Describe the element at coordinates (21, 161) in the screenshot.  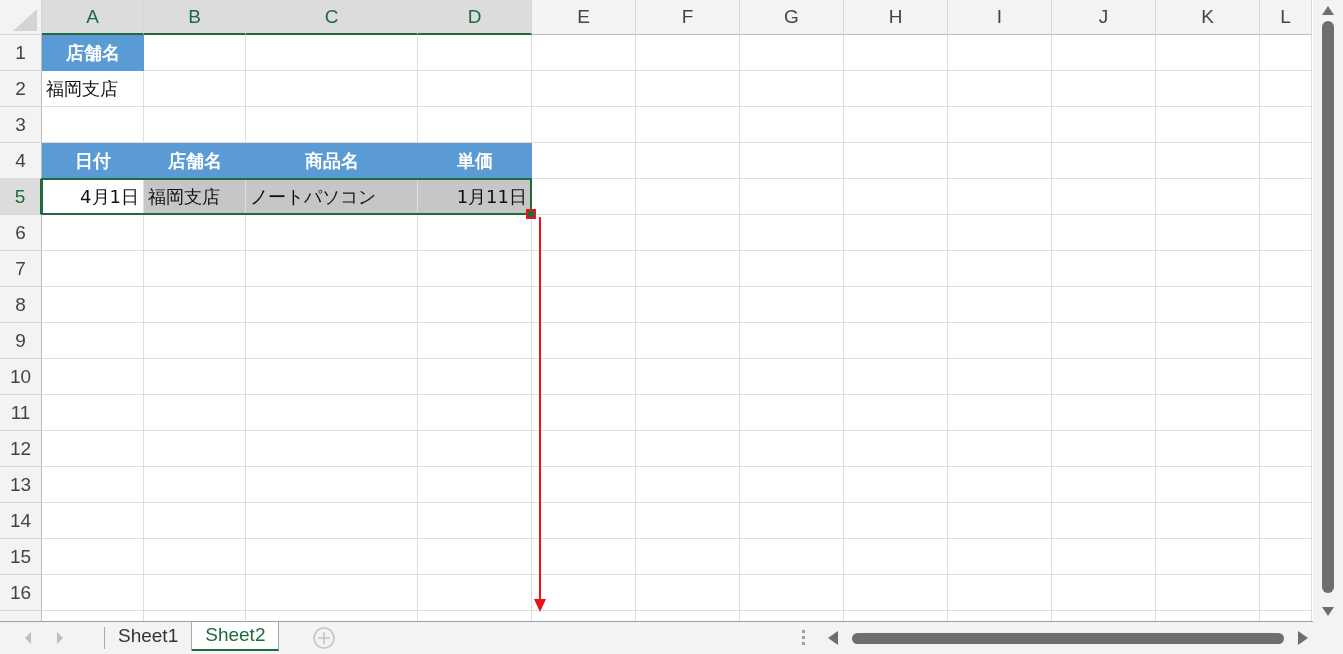
I see `row-header: 4` at that location.